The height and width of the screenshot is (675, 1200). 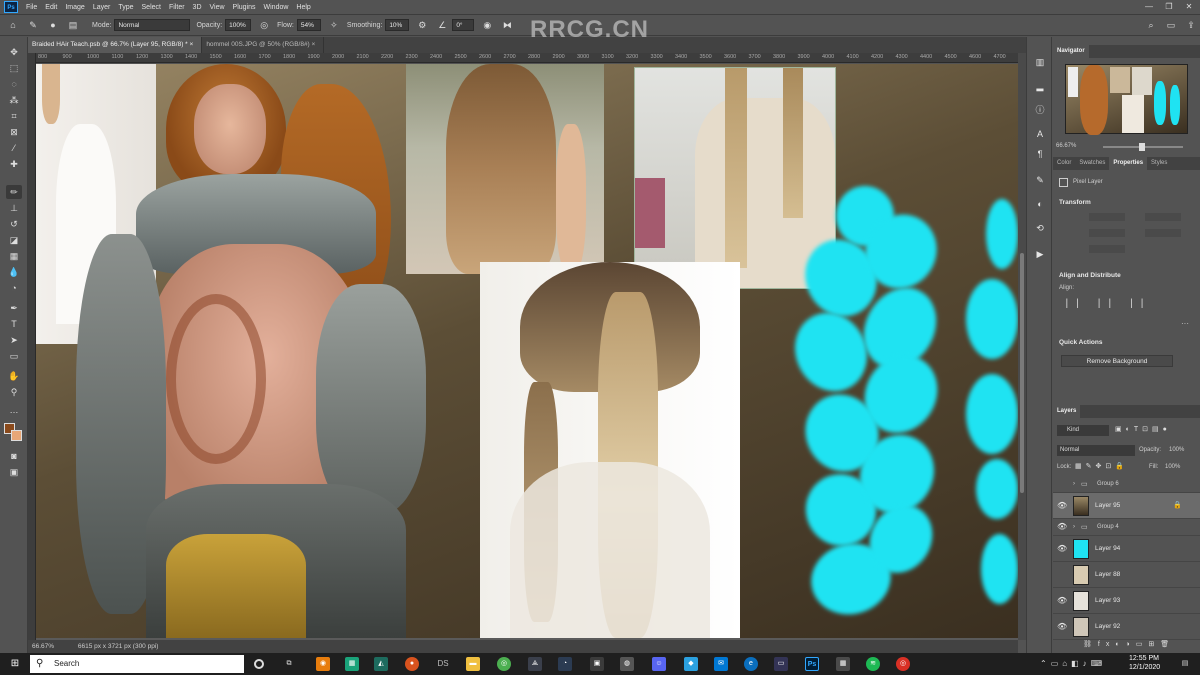 I want to click on menu-3d: 3D, so click(x=197, y=7).